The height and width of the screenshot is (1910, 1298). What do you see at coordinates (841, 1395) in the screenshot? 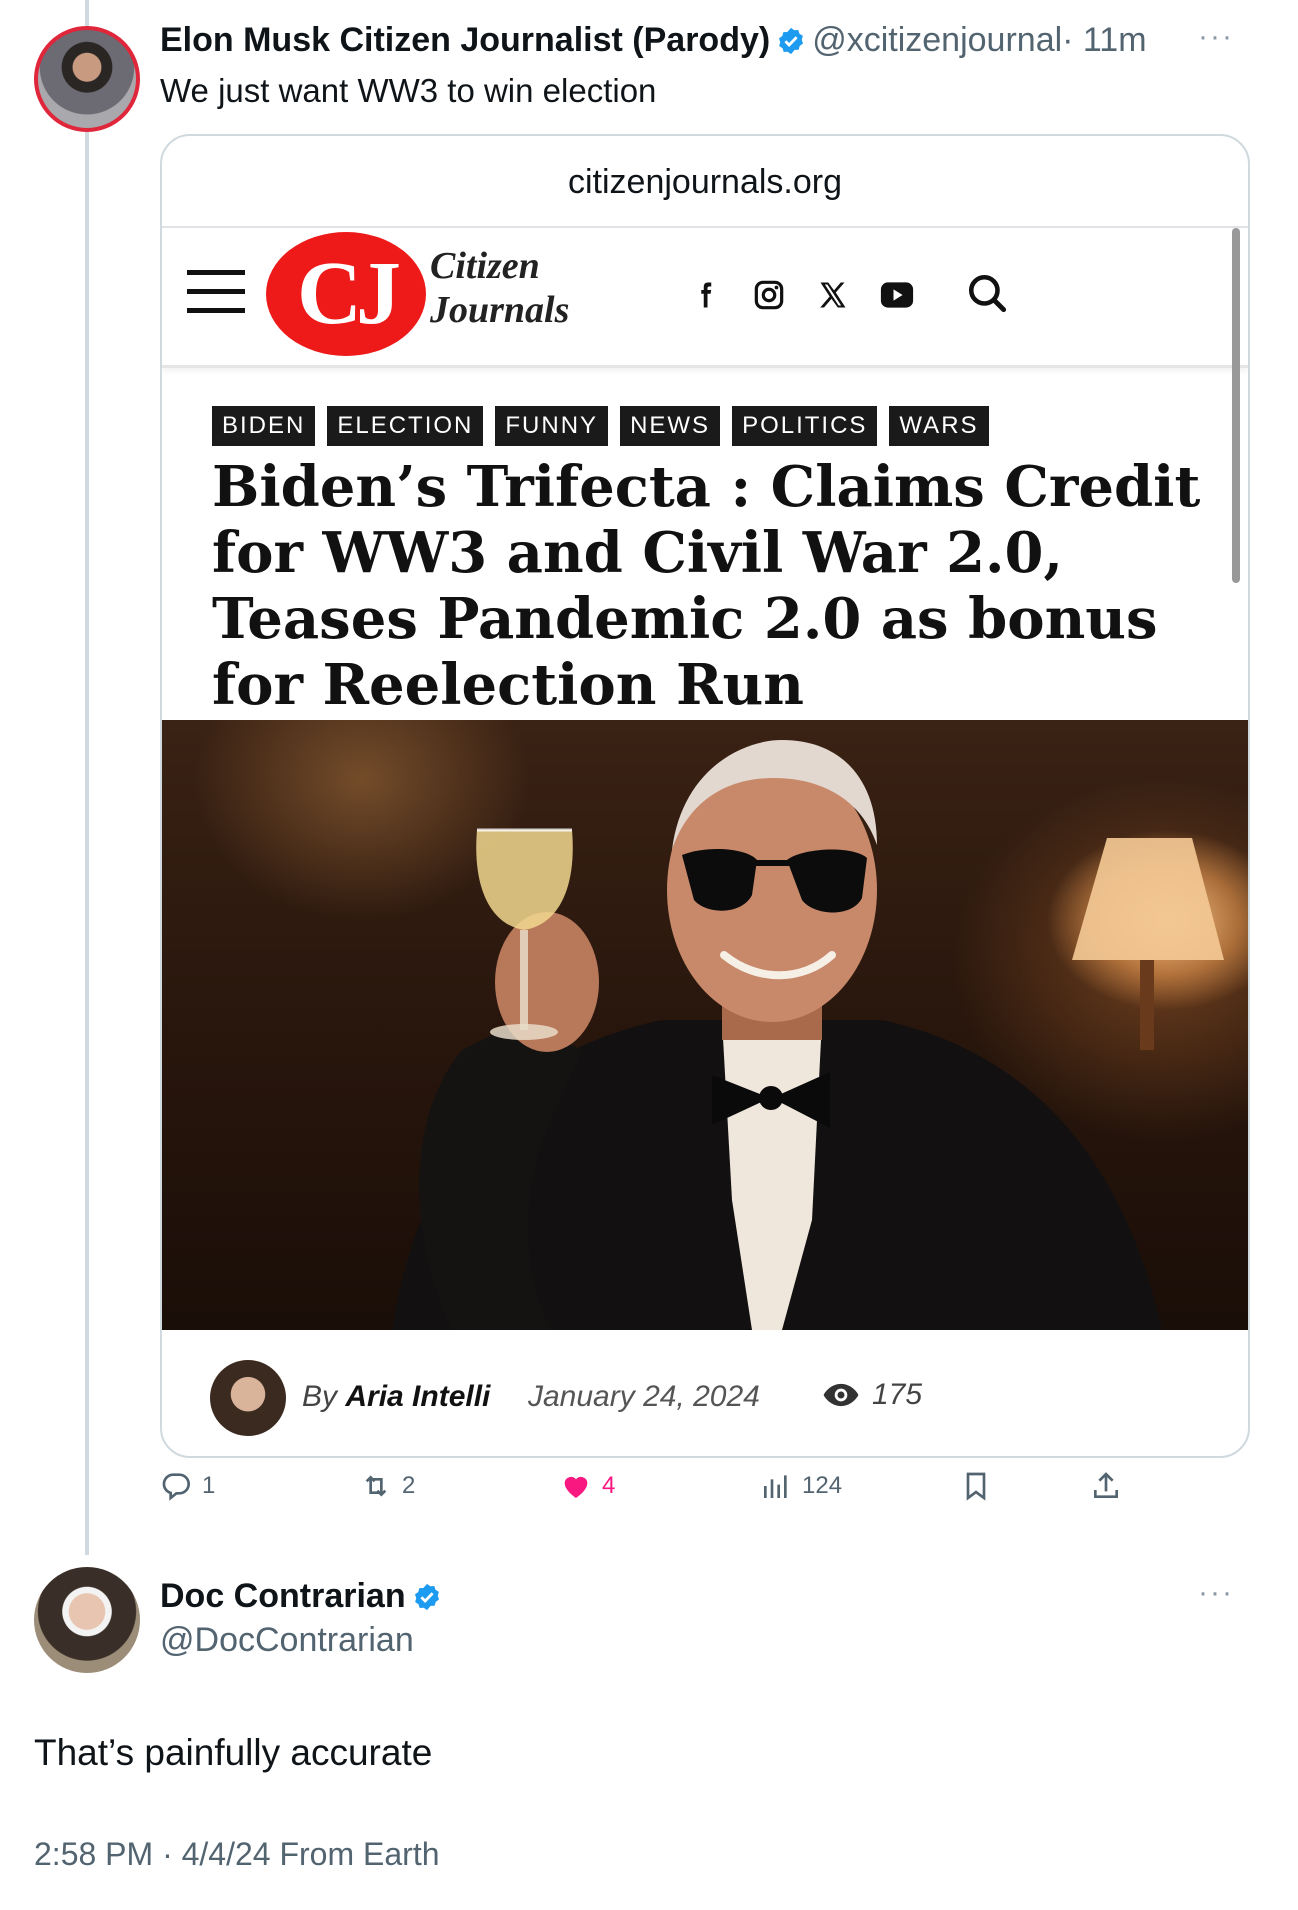
I see `eye-icon` at bounding box center [841, 1395].